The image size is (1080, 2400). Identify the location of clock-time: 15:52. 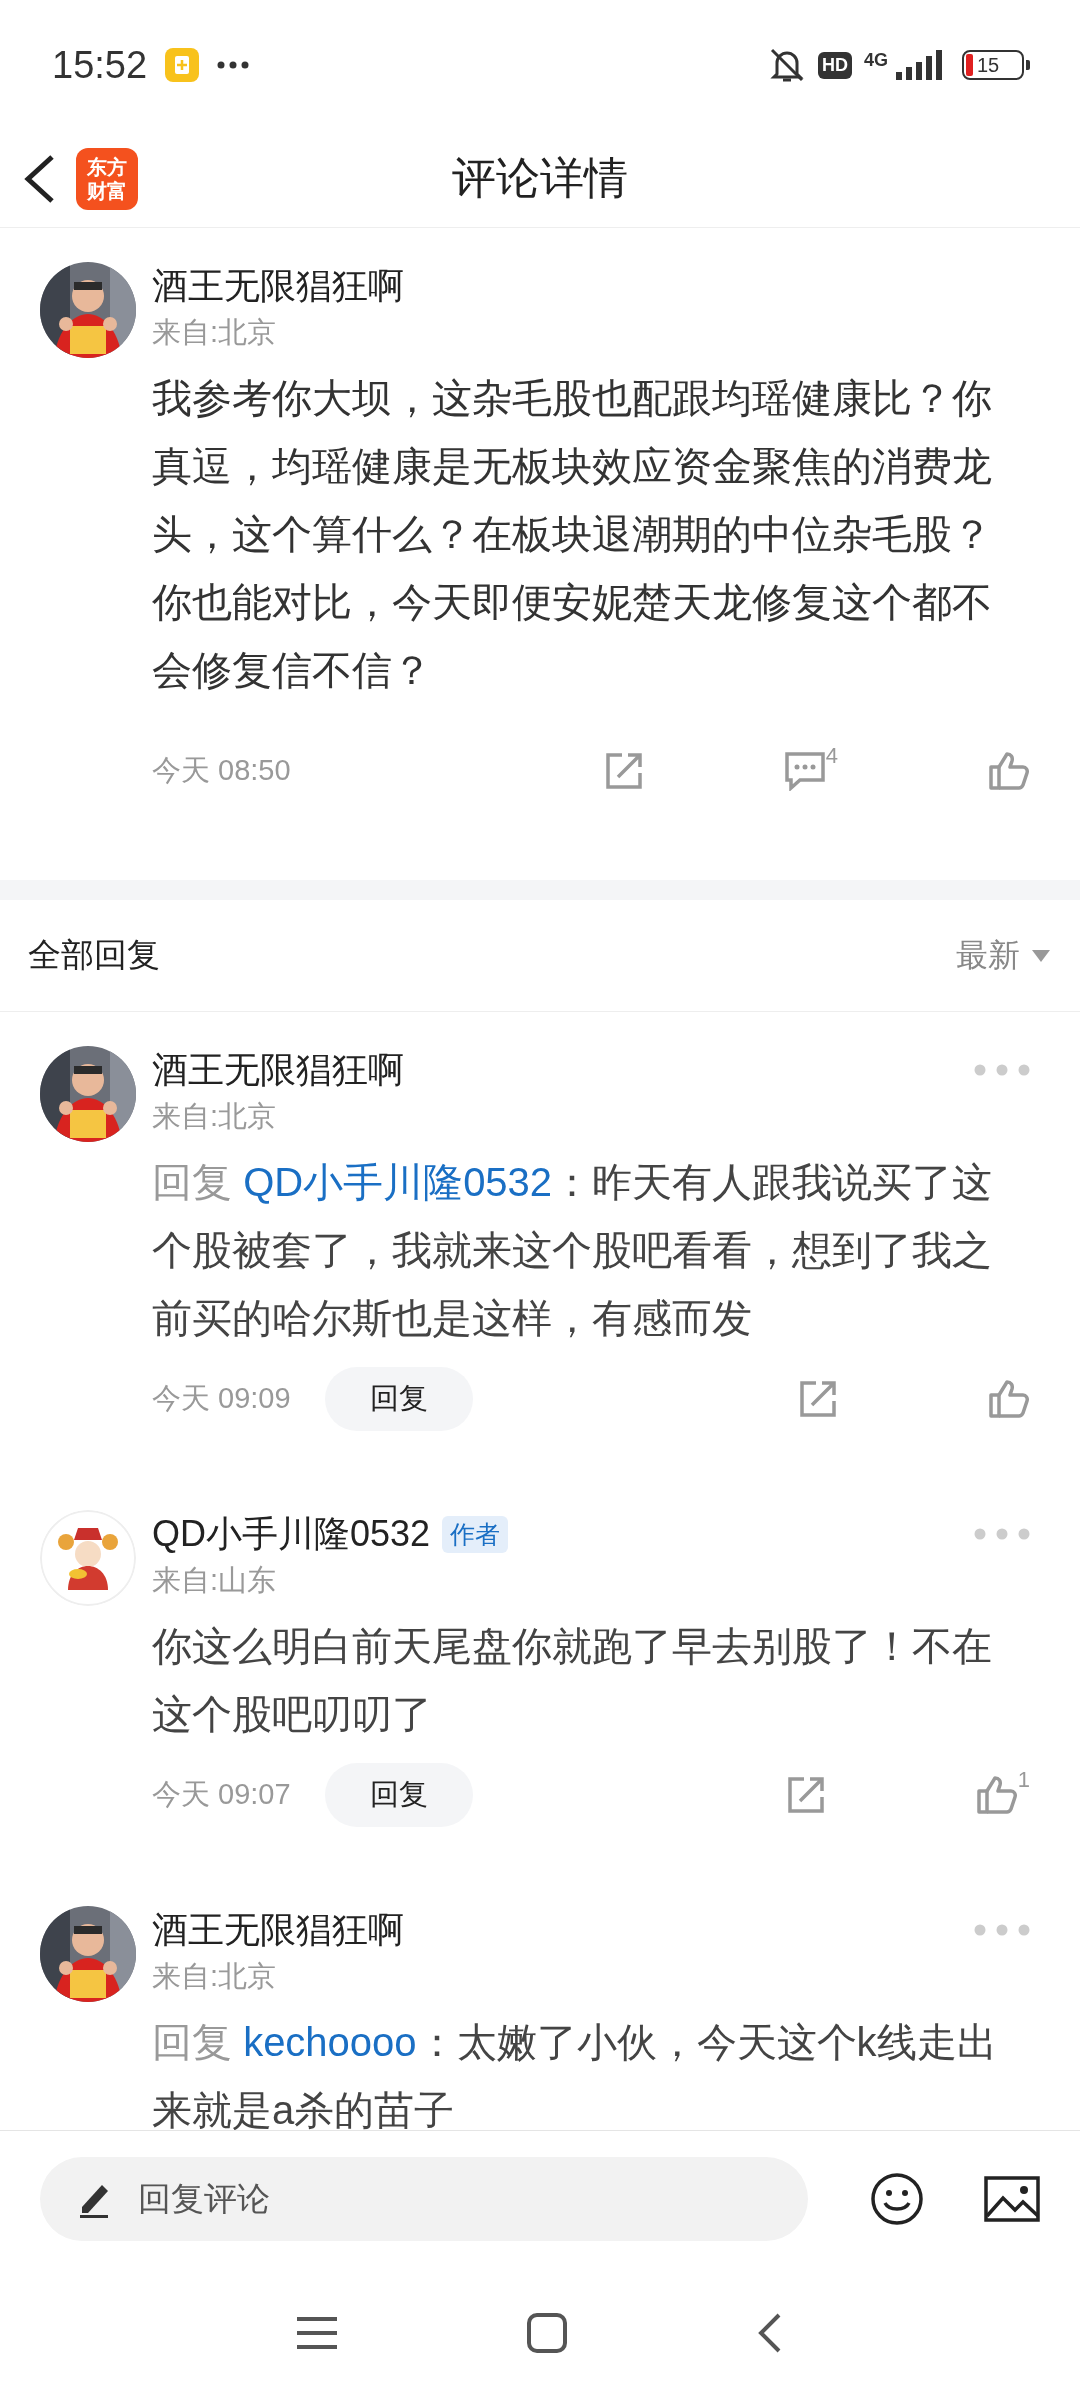
(100, 65).